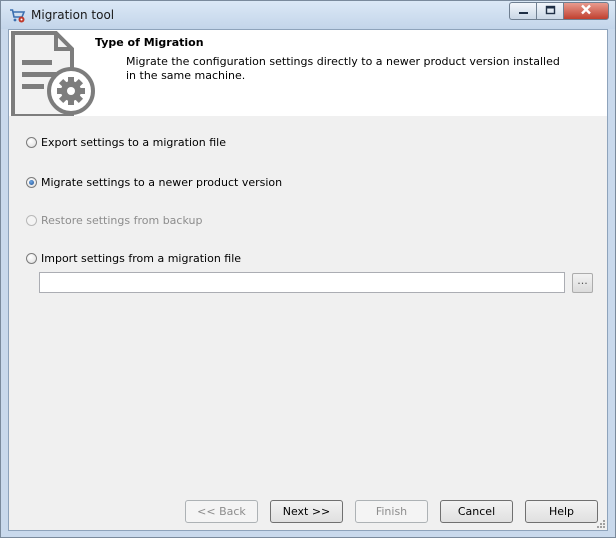  I want to click on option-restore: Restore settings from backup, so click(114, 220).